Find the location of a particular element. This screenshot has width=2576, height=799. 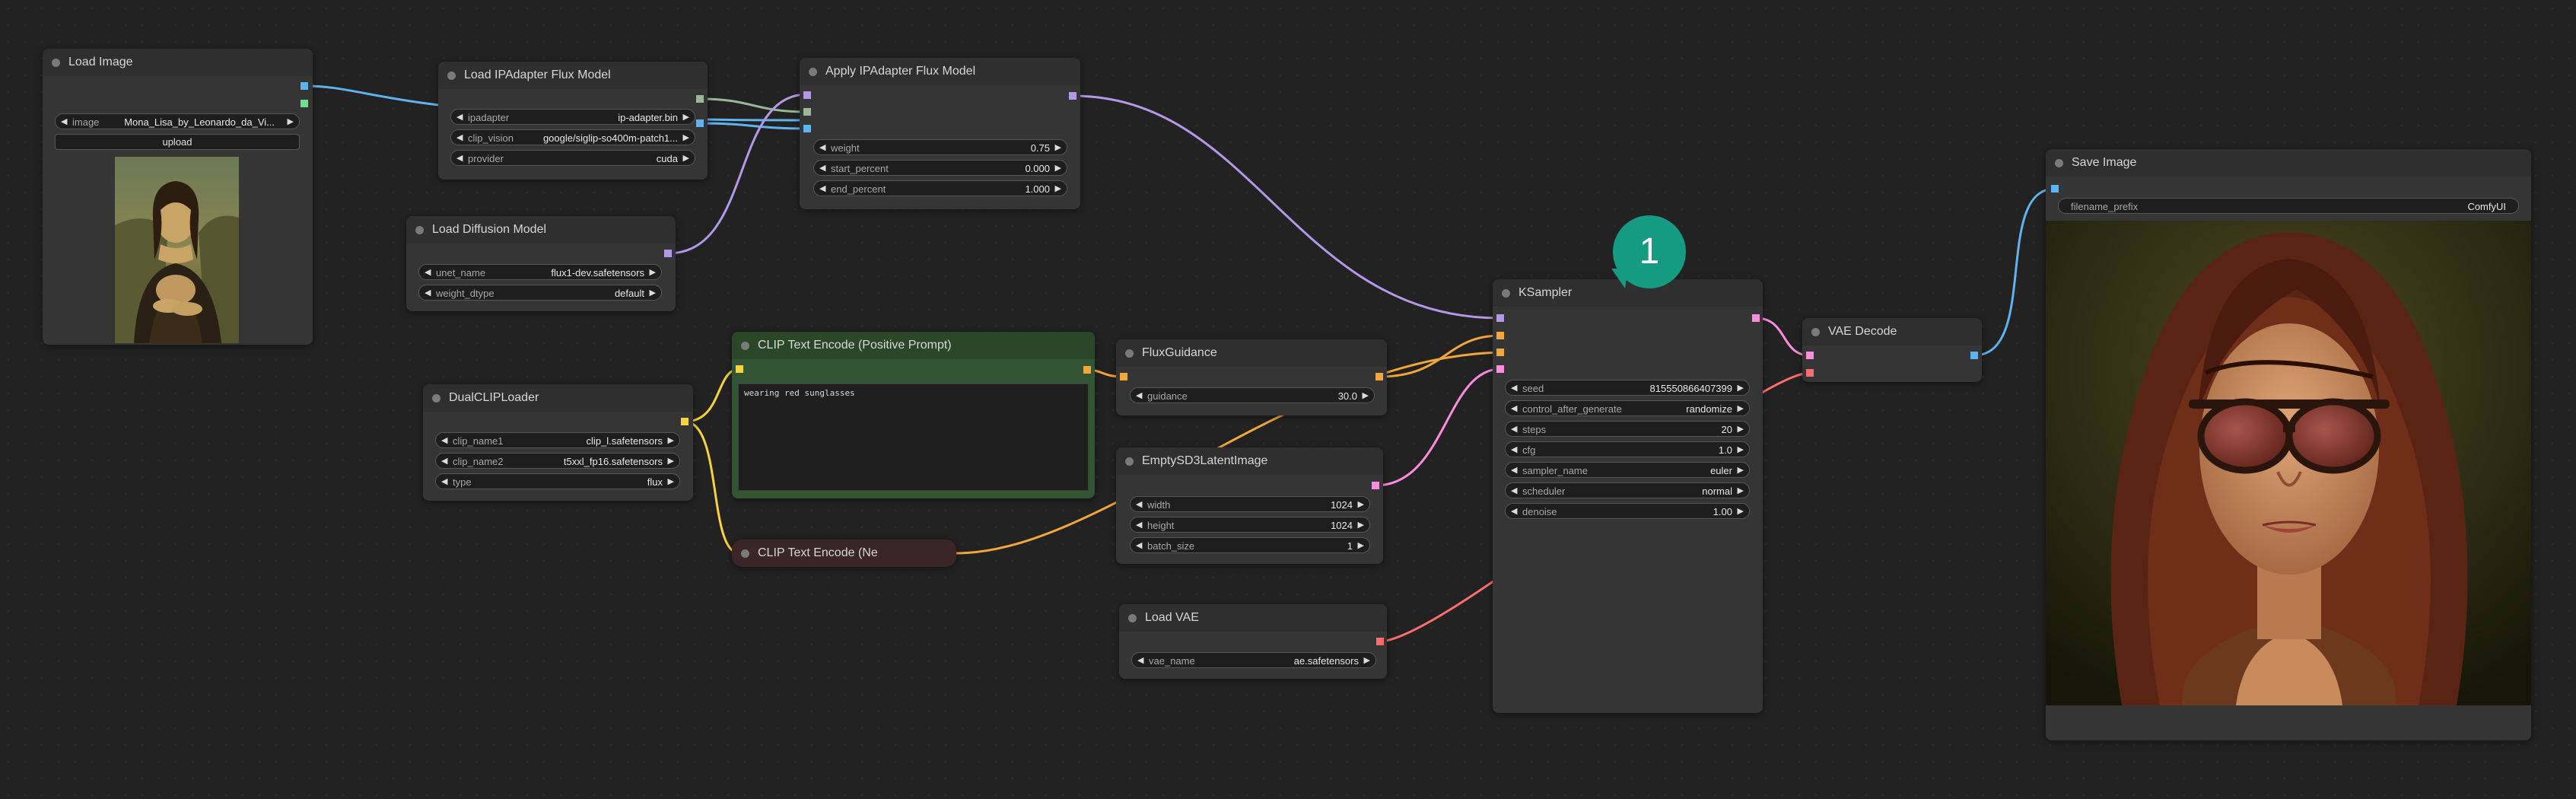

widget-end-percent: ◀ end_percent 1.000 ▶ is located at coordinates (940, 188).